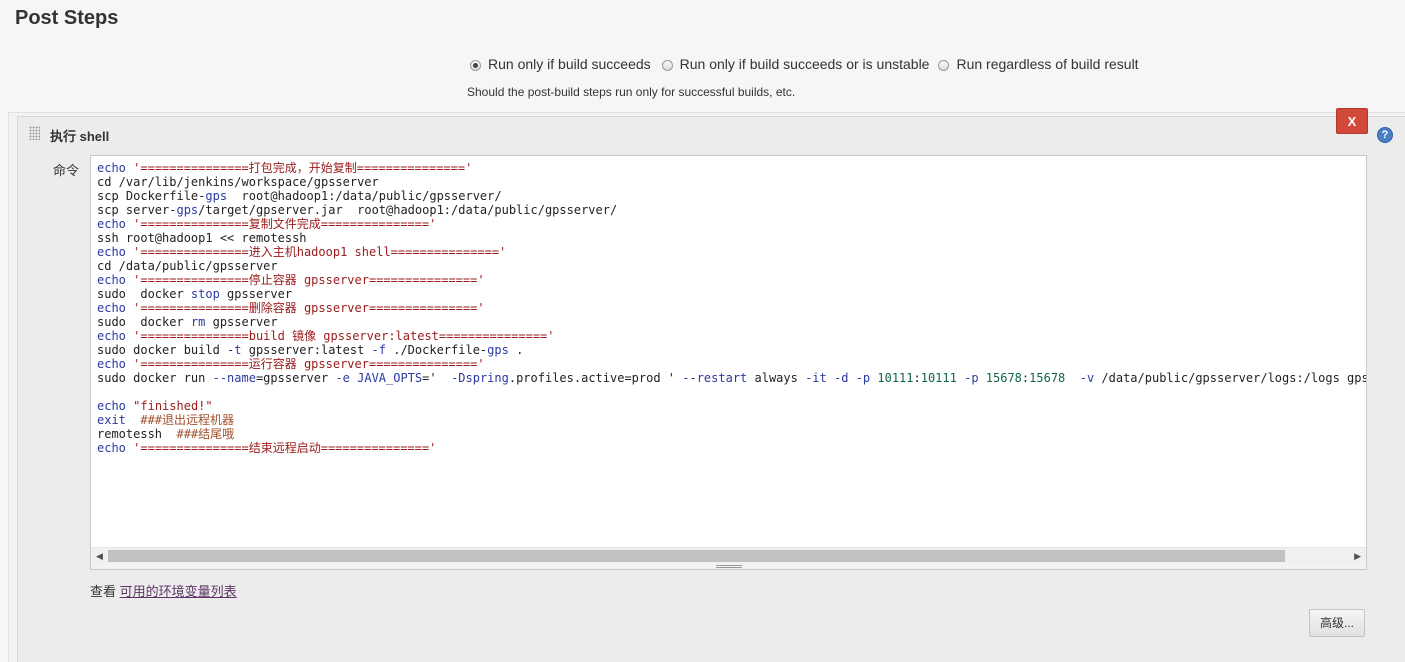 This screenshot has height=662, width=1405. I want to click on editor-resize-handle, so click(728, 566).